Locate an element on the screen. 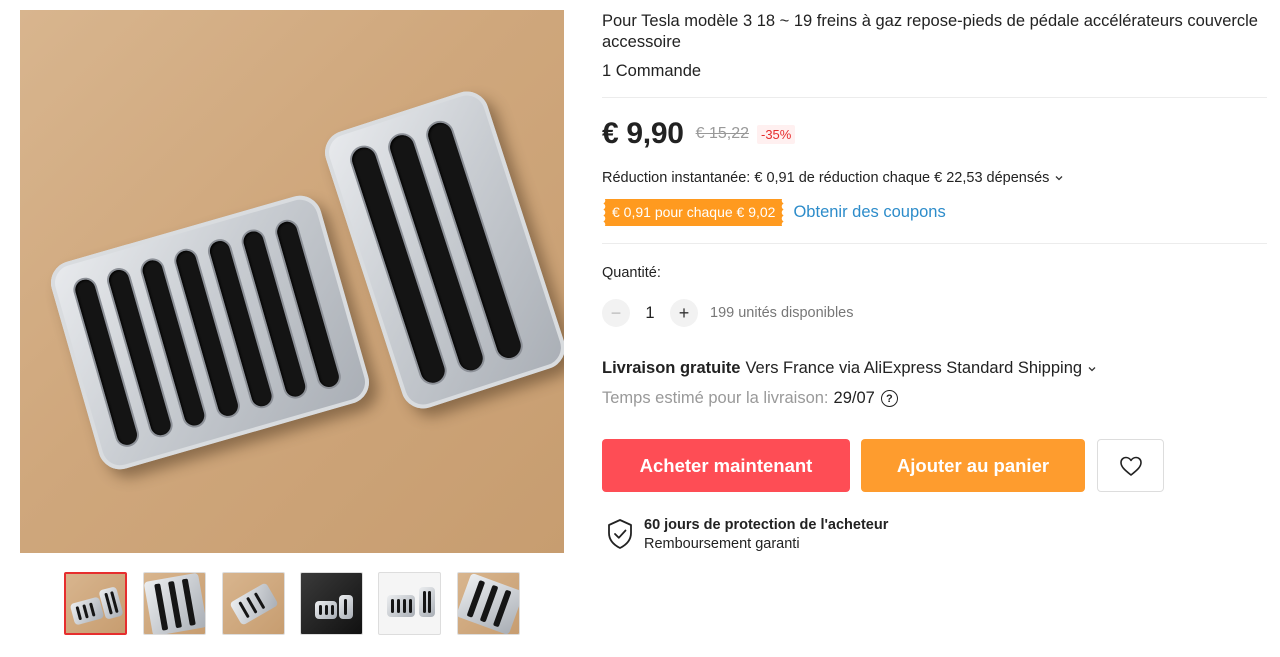 This screenshot has height=657, width=1280. add-to-cart-button: Ajouter au panier is located at coordinates (973, 465).